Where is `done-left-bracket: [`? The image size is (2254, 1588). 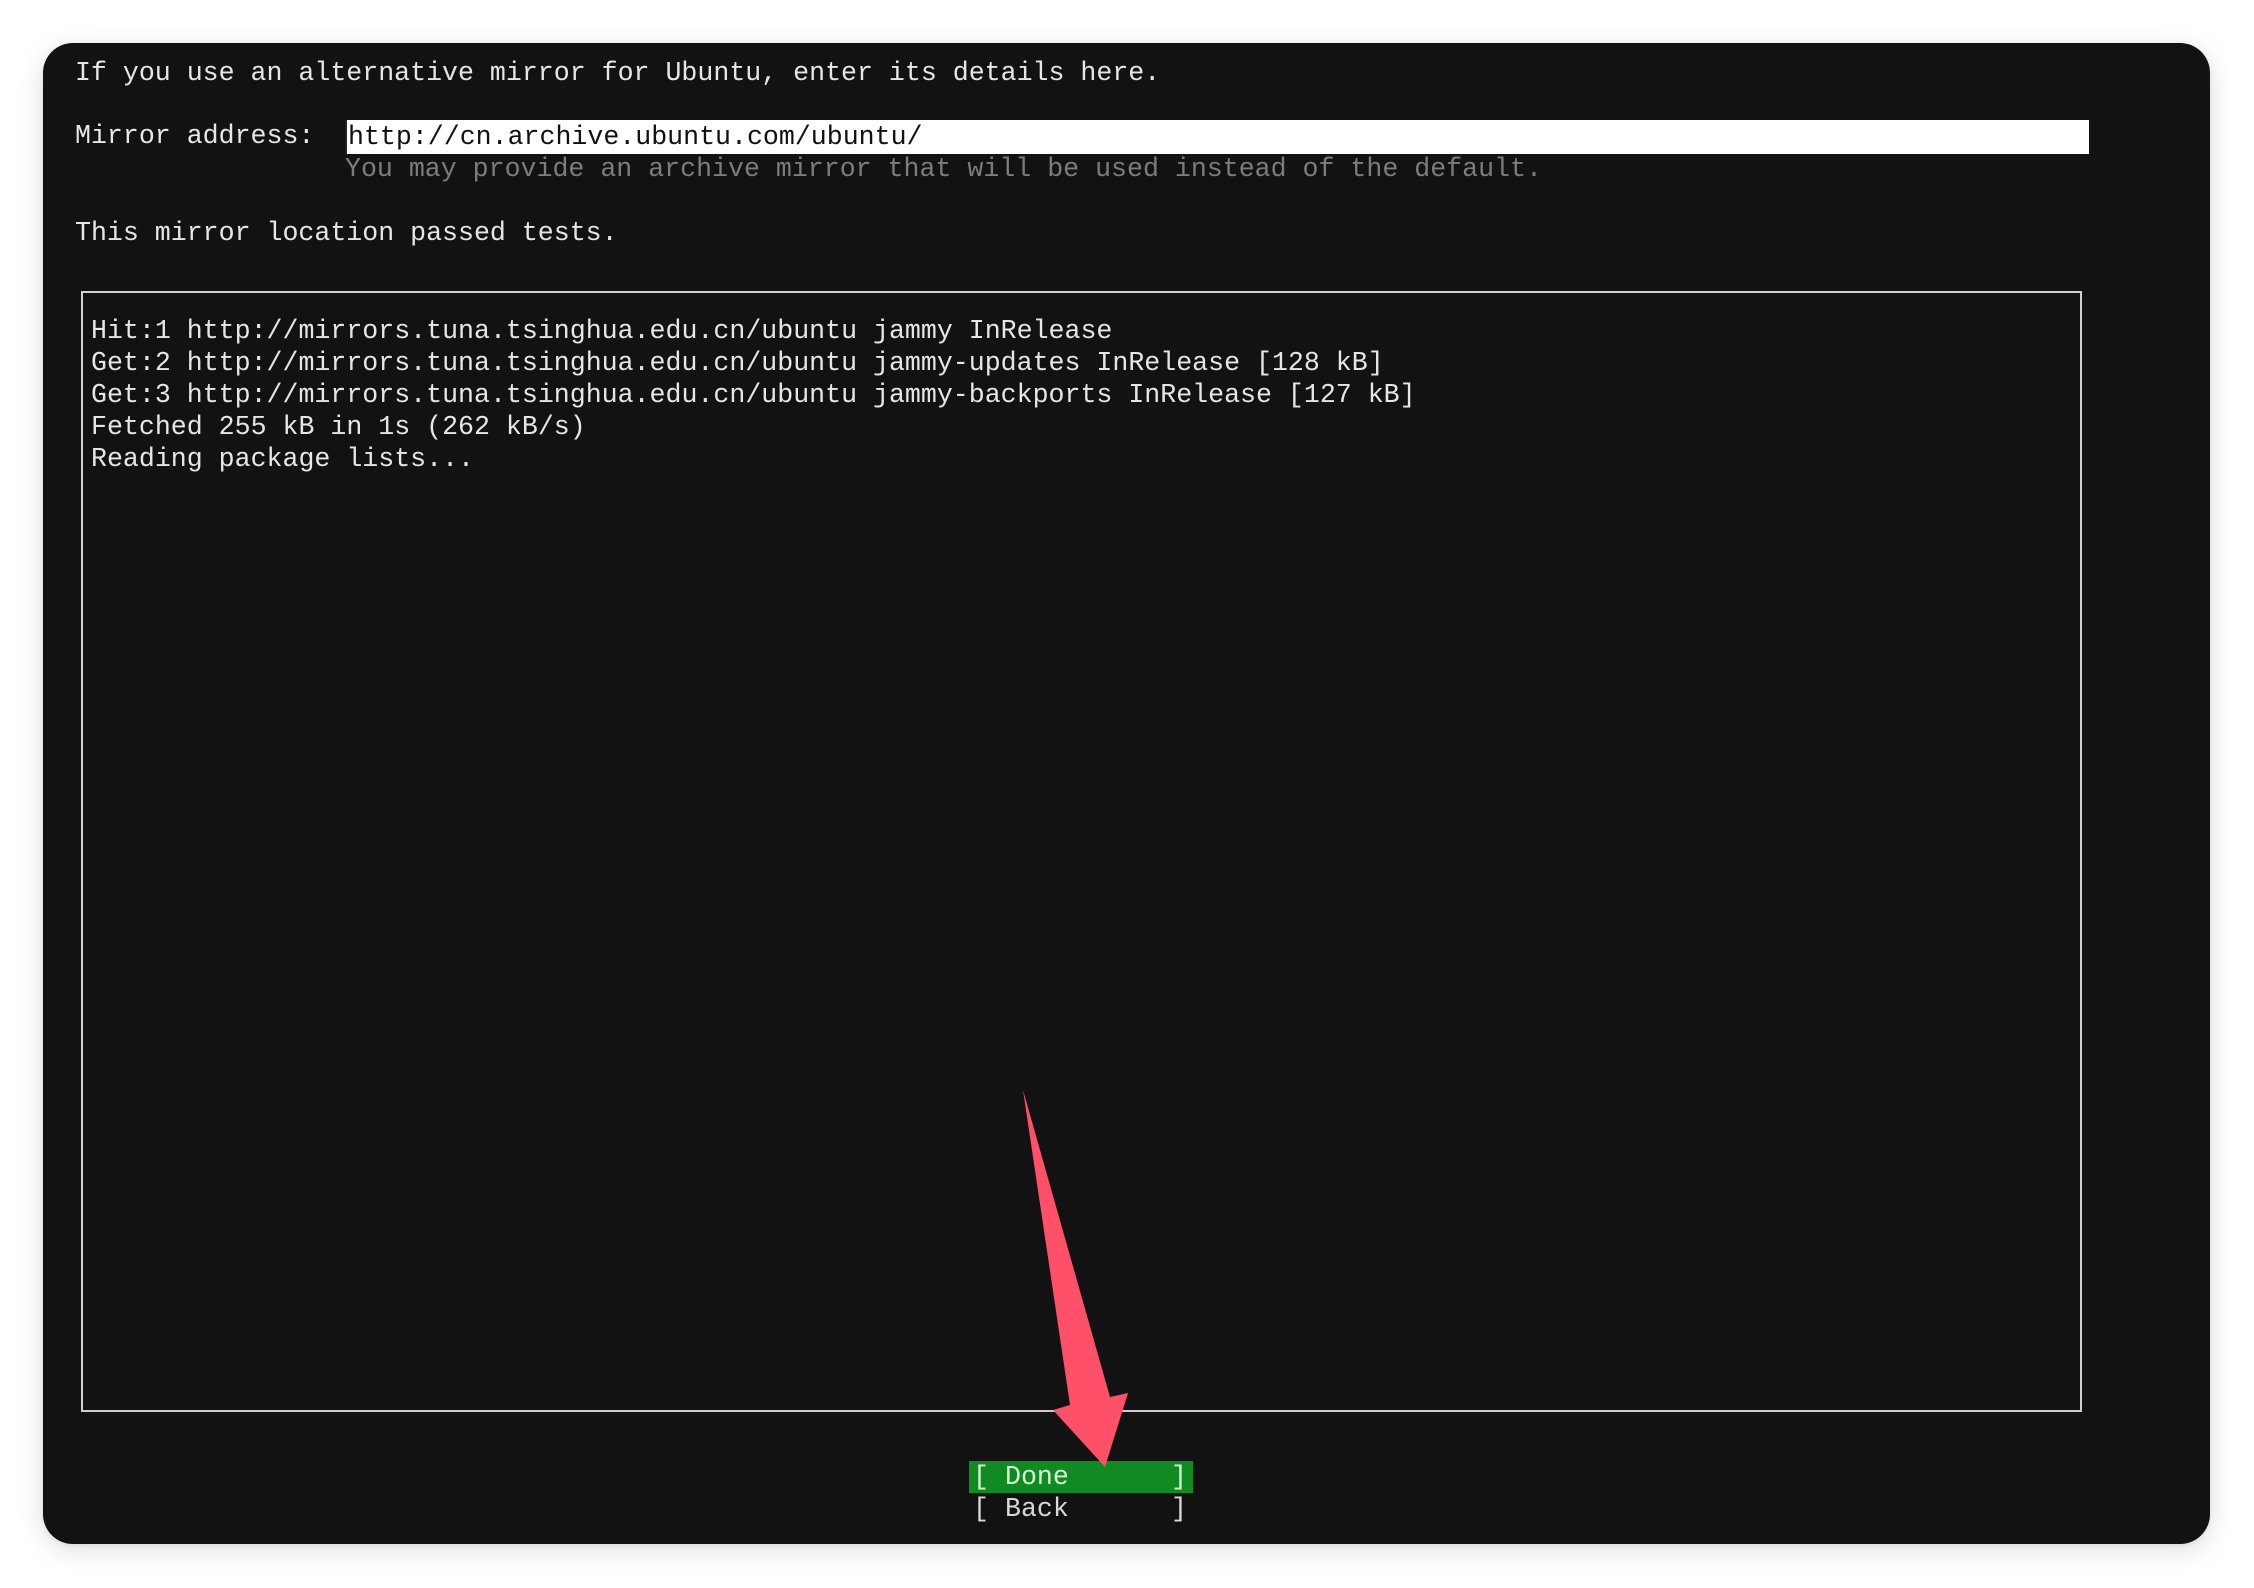
done-left-bracket: [ is located at coordinates (981, 1477).